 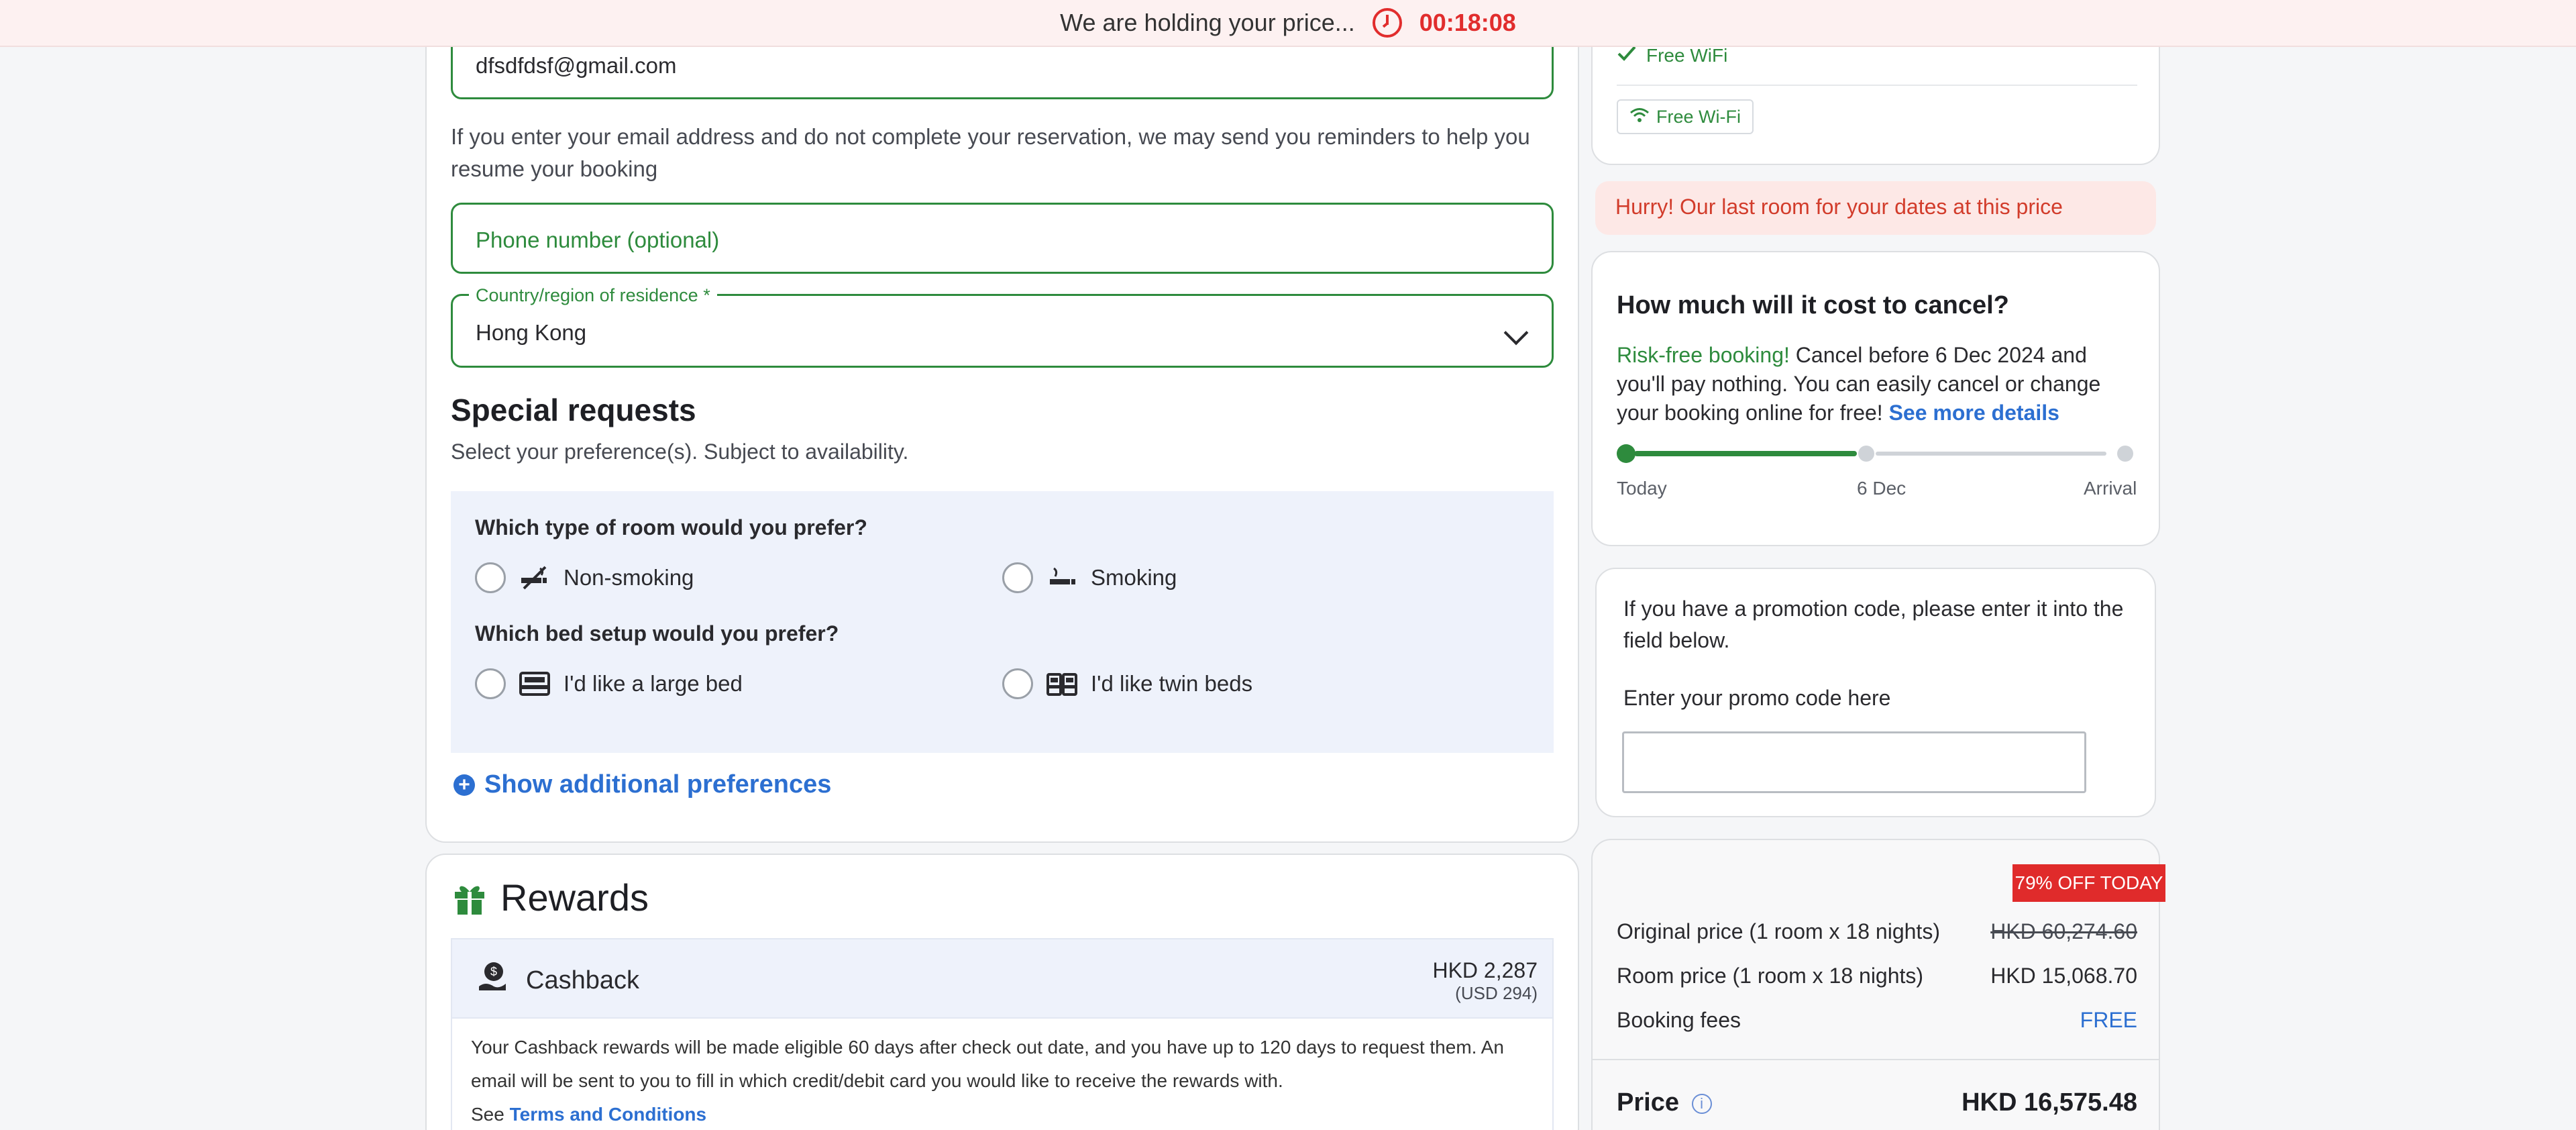 What do you see at coordinates (1002, 238) in the screenshot?
I see `phone-field: Phone number (optional)` at bounding box center [1002, 238].